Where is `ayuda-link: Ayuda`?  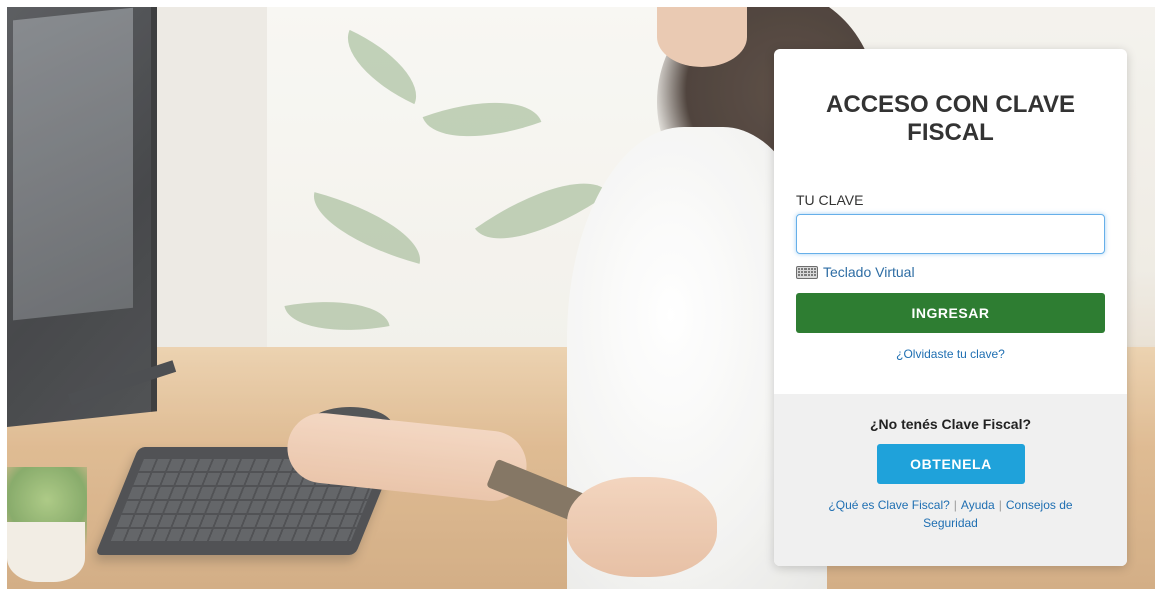
ayuda-link: Ayuda is located at coordinates (978, 505).